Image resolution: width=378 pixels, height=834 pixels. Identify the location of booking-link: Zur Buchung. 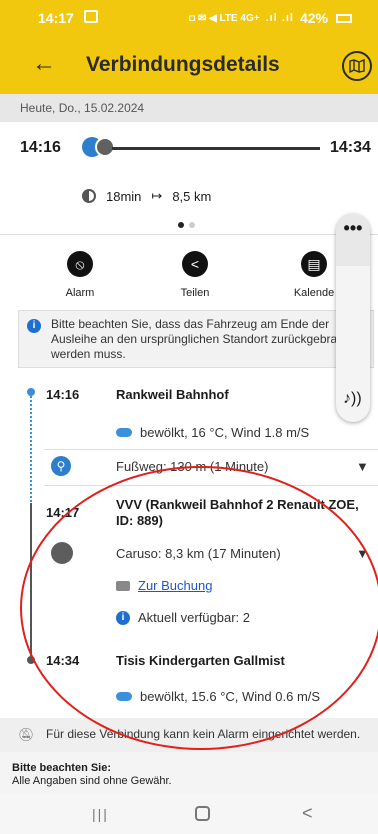
(175, 585).